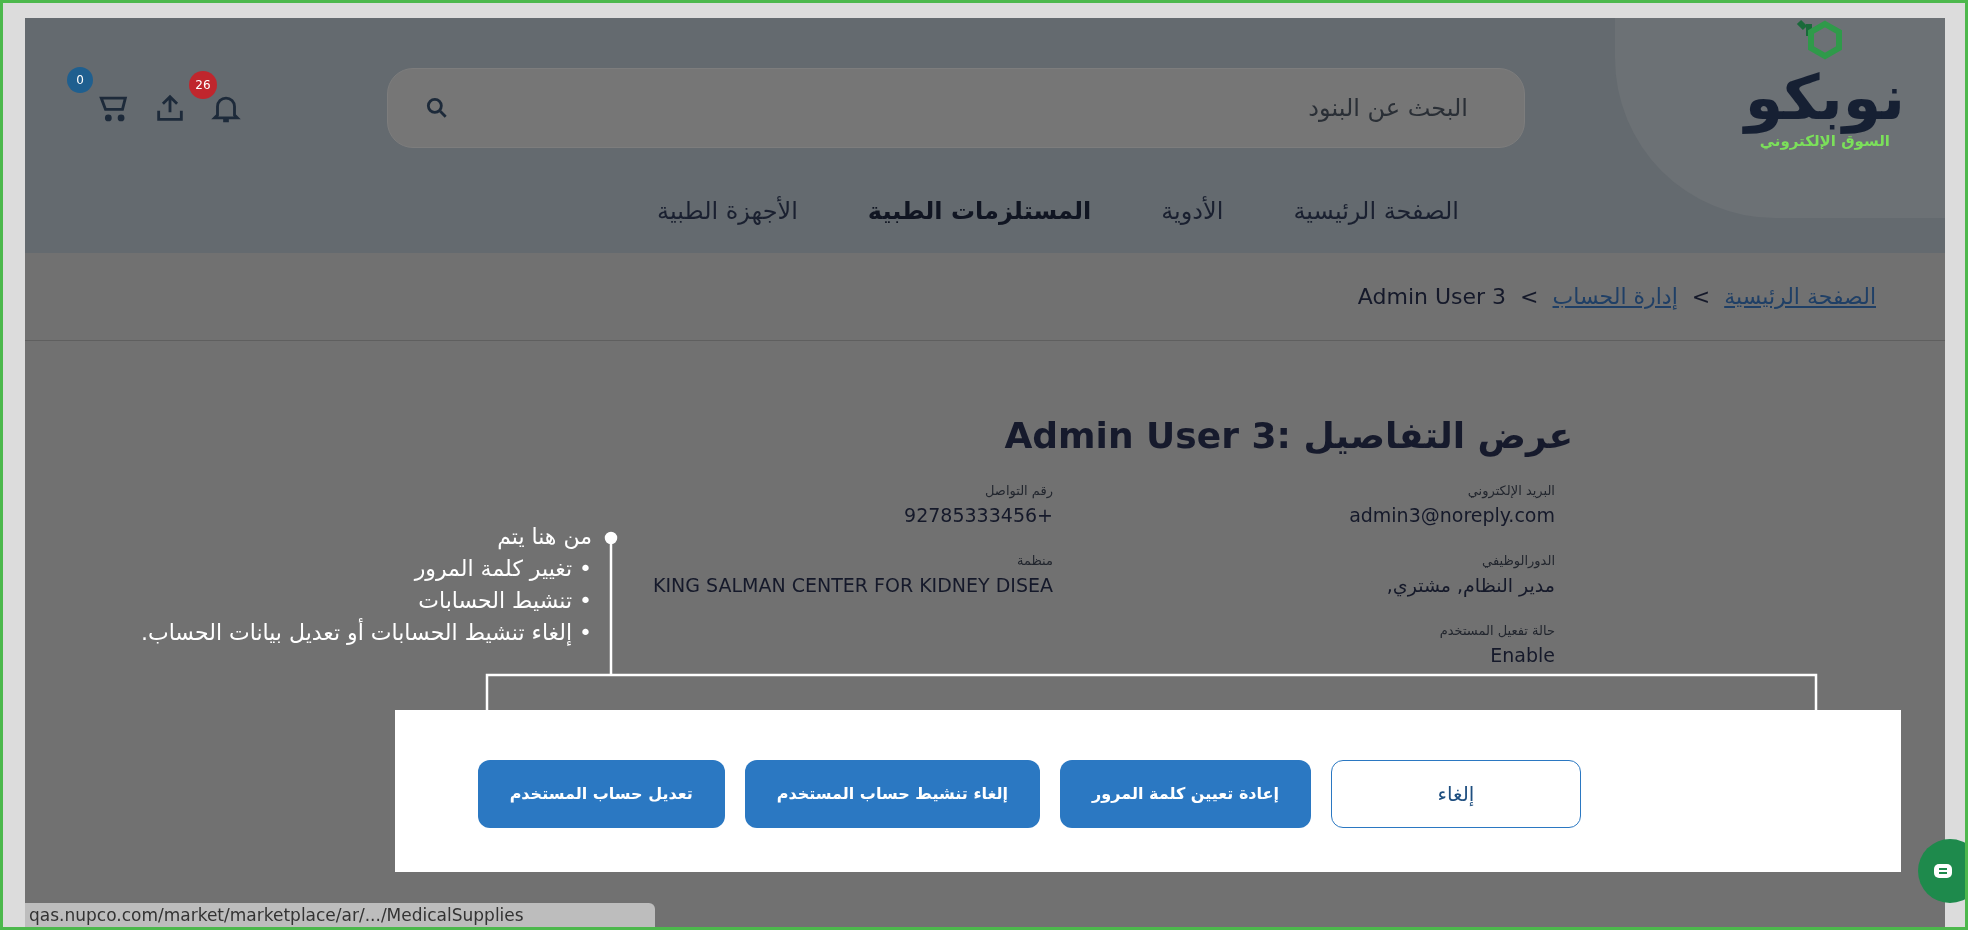 This screenshot has height=930, width=1968. I want to click on field-label: منظمة, so click(1034, 561).